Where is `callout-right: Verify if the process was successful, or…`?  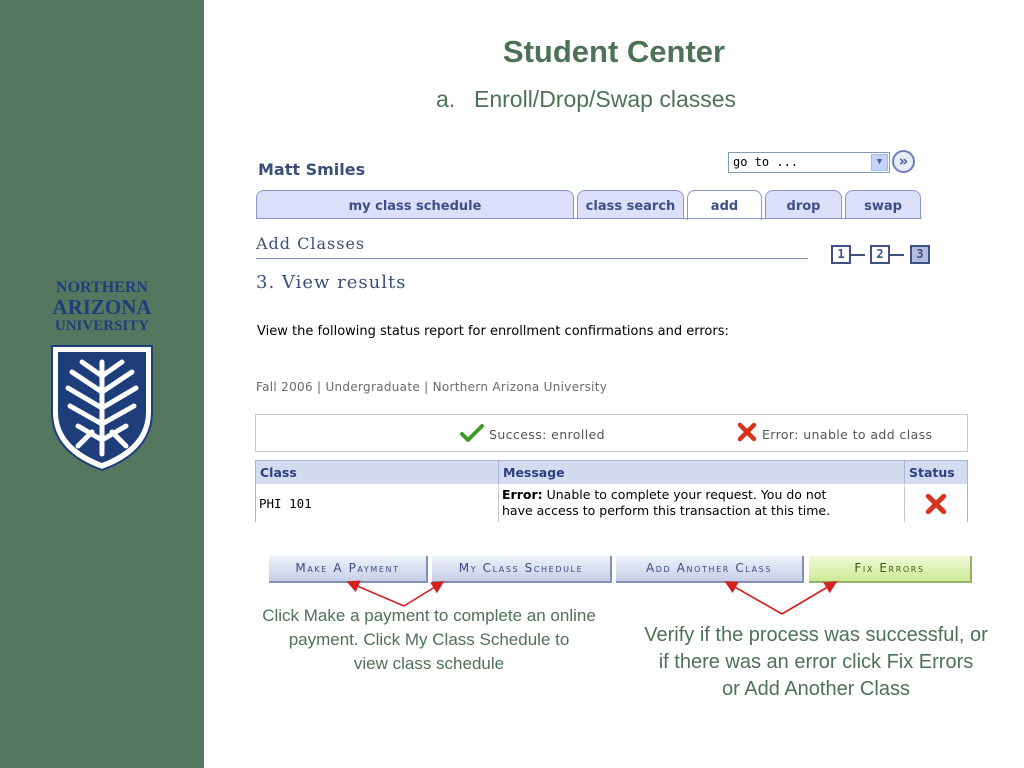 callout-right: Verify if the process was successful, or… is located at coordinates (816, 662).